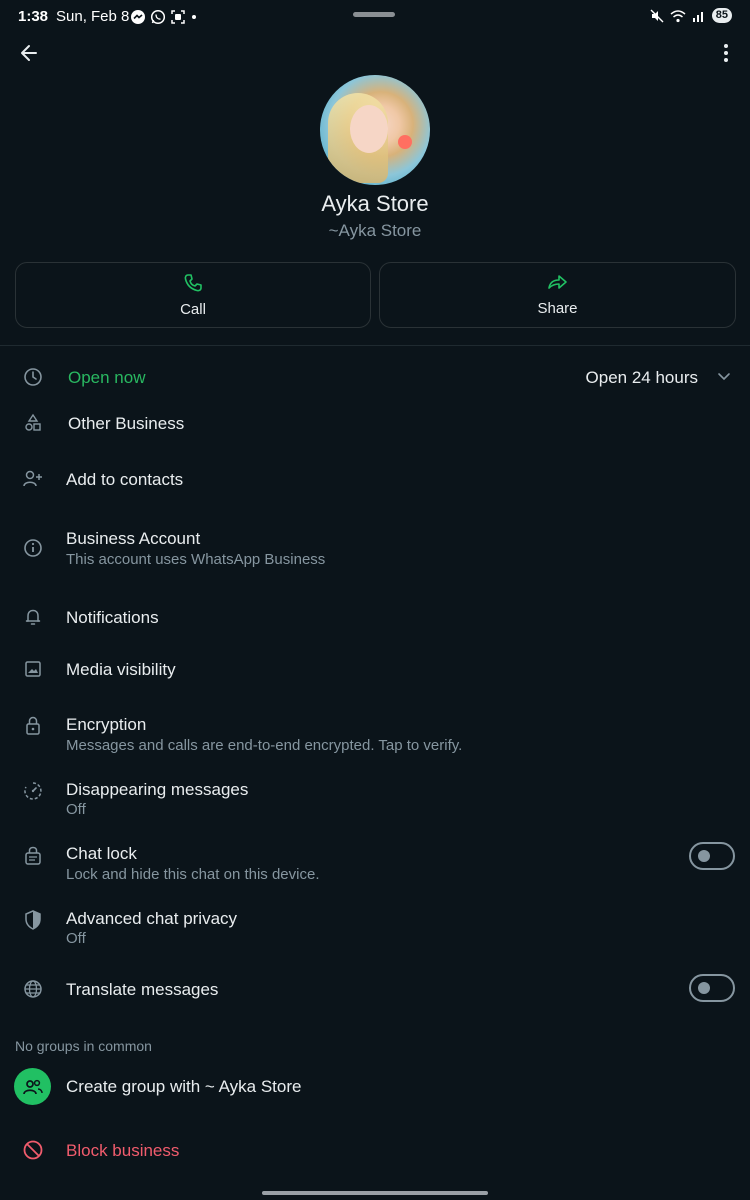 This screenshot has height=1200, width=750. What do you see at coordinates (369, 129) in the screenshot?
I see `avatar-face` at bounding box center [369, 129].